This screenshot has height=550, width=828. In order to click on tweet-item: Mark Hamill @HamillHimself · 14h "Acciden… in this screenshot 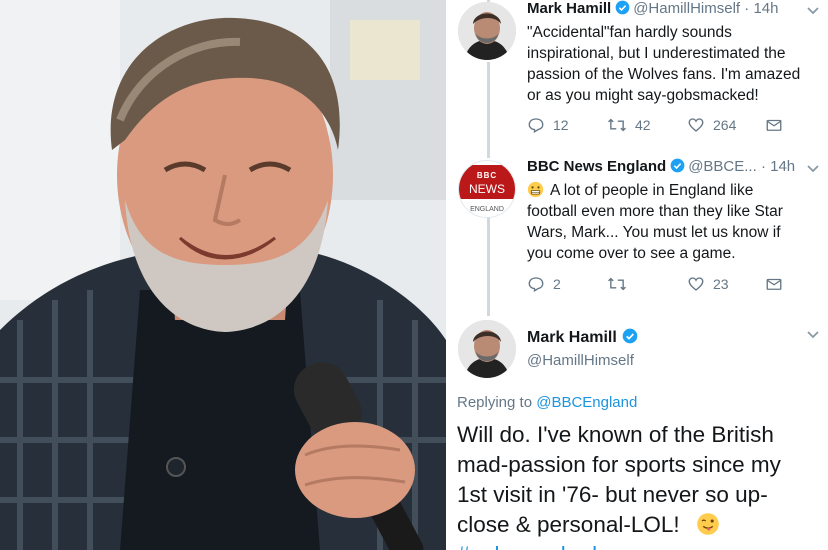, I will do `click(640, 75)`.